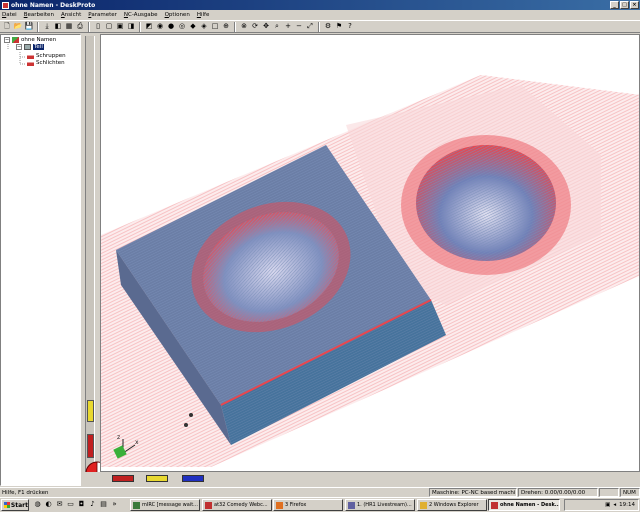 Image resolution: width=640 pixels, height=512 pixels. I want to click on menu-nc-ausgabe: NC-Ausgabe, so click(141, 15).